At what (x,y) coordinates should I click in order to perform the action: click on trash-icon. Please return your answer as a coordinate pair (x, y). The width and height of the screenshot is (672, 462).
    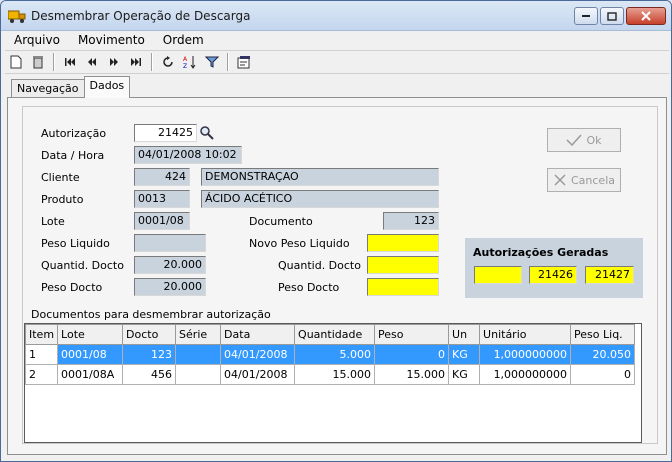
    Looking at the image, I should click on (38, 62).